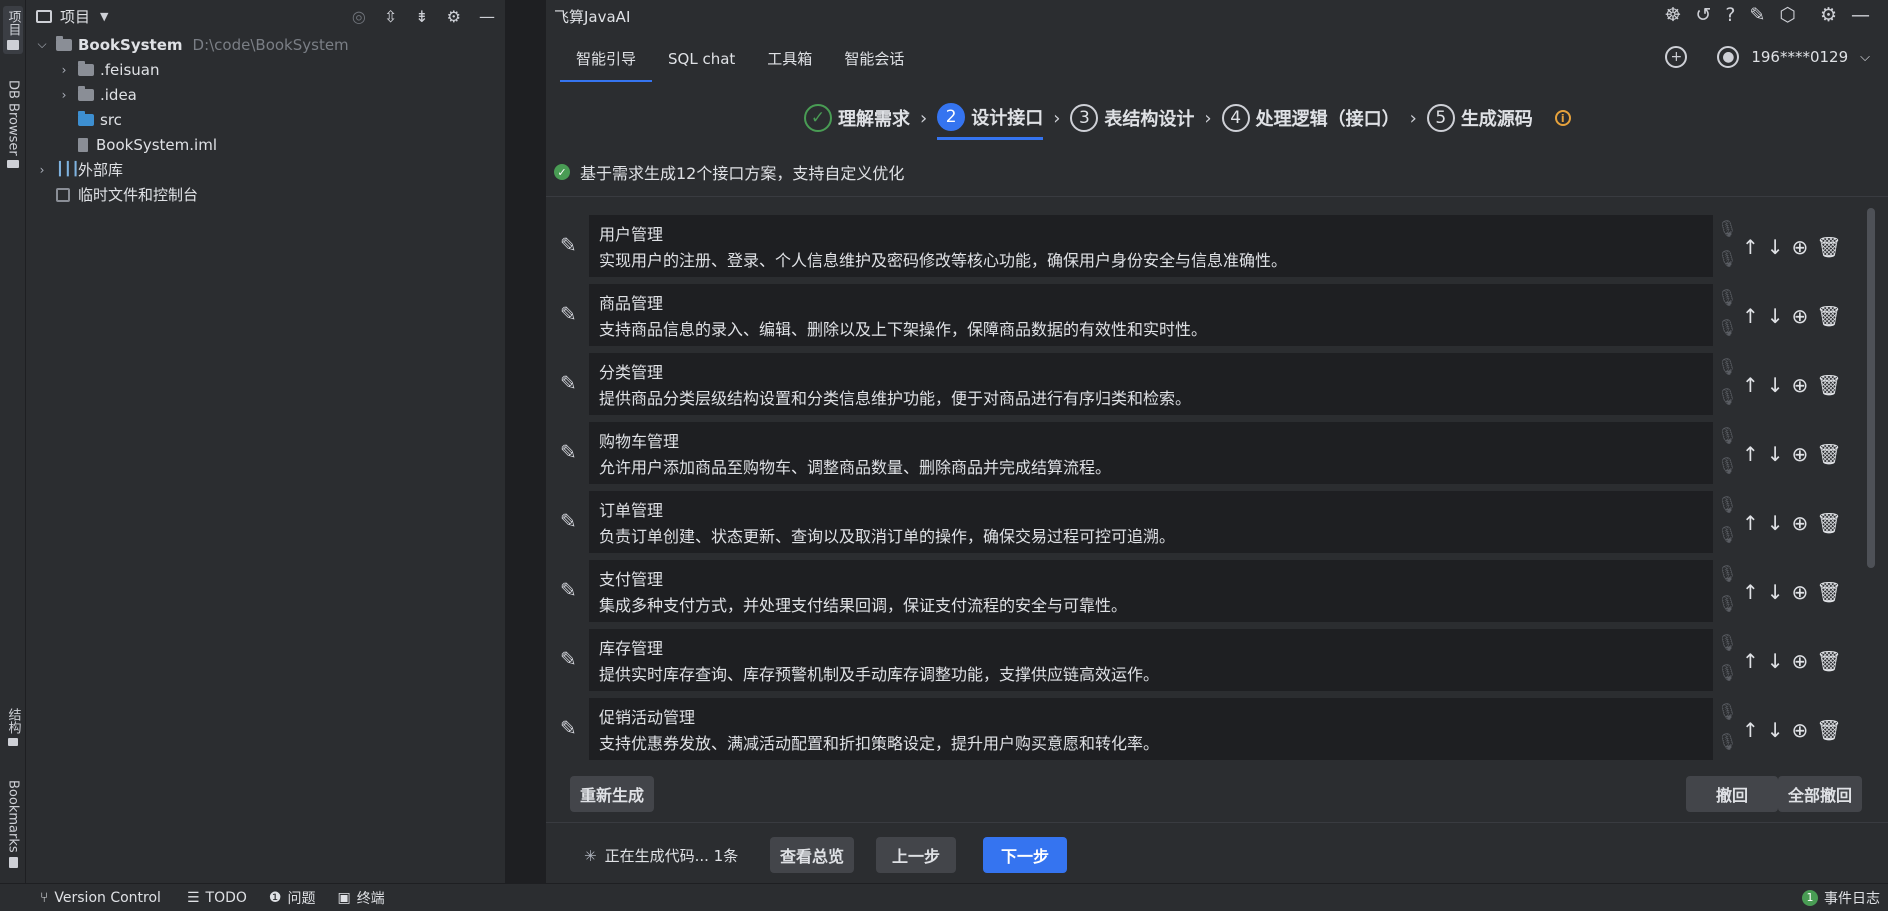 This screenshot has width=1888, height=911. Describe the element at coordinates (874, 61) in the screenshot. I see `tab-smart-chat: 智能会话` at that location.